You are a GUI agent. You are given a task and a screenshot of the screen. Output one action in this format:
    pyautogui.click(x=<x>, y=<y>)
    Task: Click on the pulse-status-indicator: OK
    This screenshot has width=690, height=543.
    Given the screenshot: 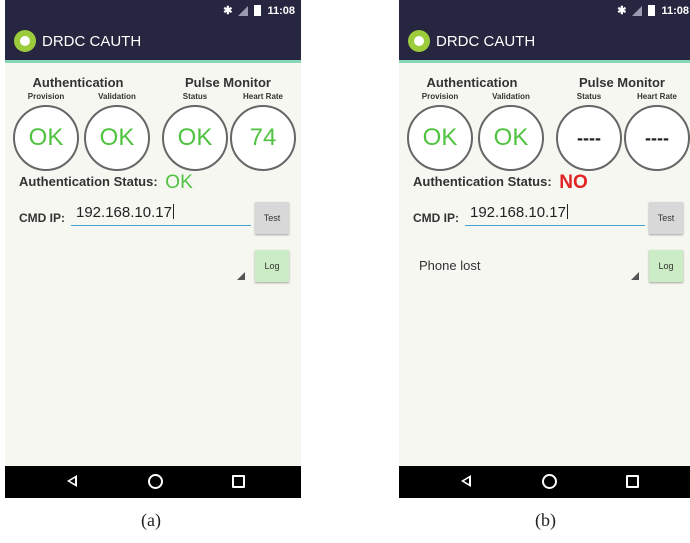 What is the action you would take?
    pyautogui.click(x=195, y=138)
    